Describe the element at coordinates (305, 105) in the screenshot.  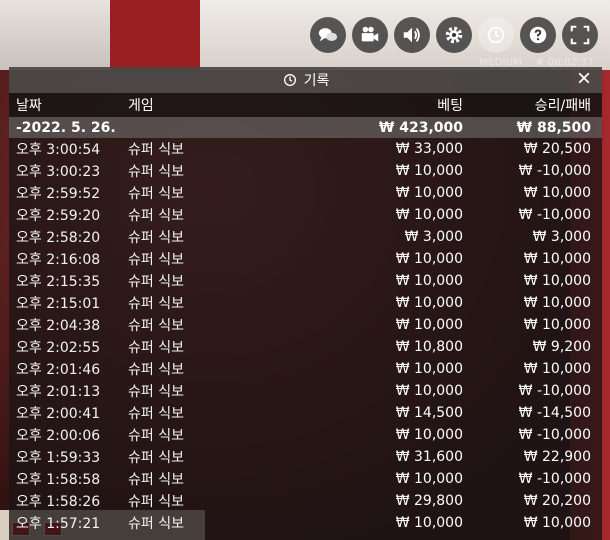
I see `column-header: 날짜 게임 베팅 승리/패배` at that location.